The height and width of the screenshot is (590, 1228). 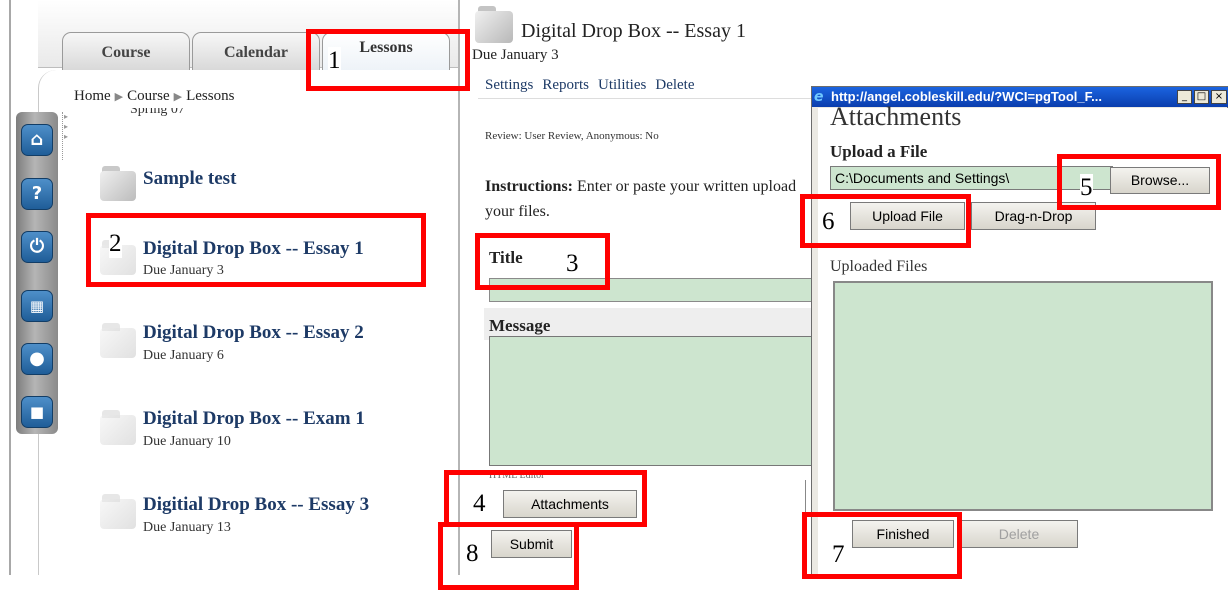 I want to click on menu-reports: Reports, so click(x=565, y=85).